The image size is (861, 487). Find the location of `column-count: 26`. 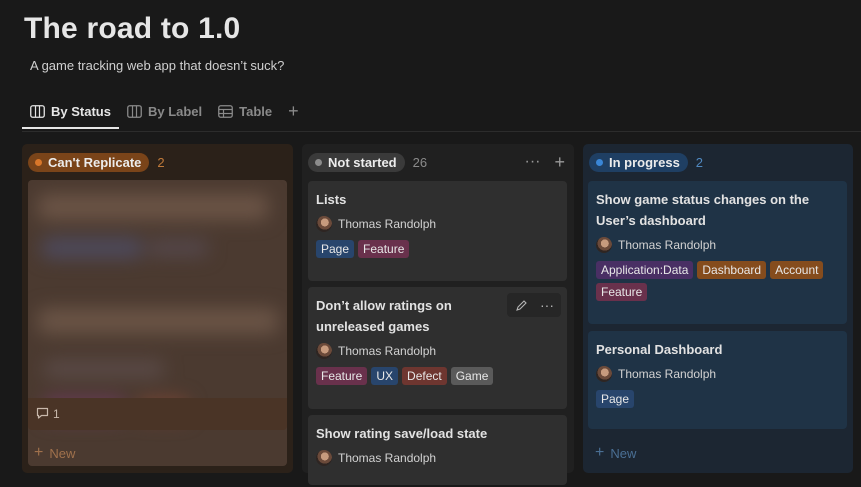

column-count: 26 is located at coordinates (420, 162).